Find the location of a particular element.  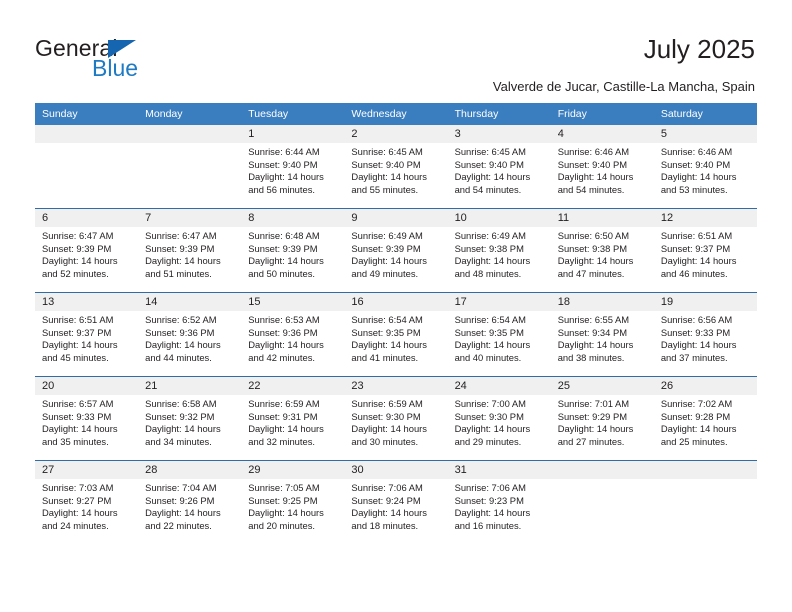

weekday-header-tuesday: Tuesday is located at coordinates (293, 114).